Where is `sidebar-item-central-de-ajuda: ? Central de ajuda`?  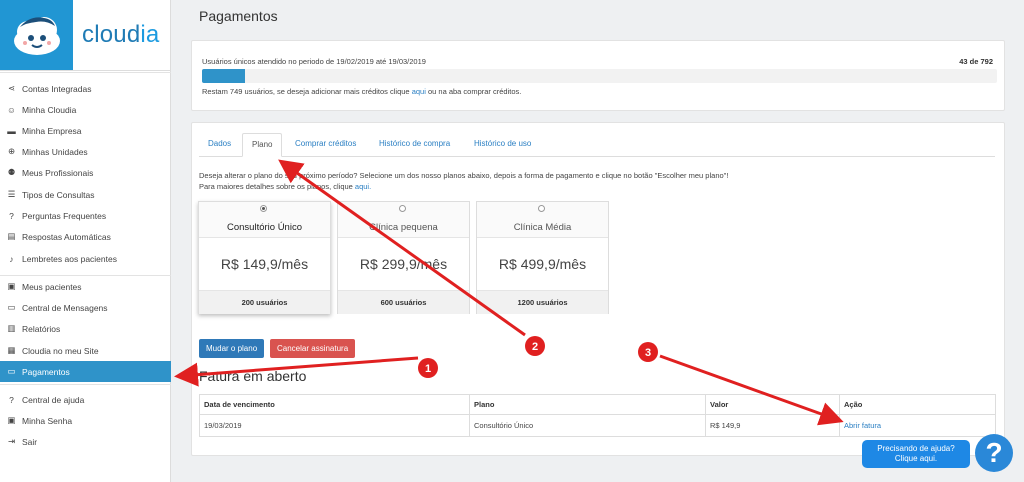
sidebar-item-central-de-ajuda: ? Central de ajuda is located at coordinates (85, 399).